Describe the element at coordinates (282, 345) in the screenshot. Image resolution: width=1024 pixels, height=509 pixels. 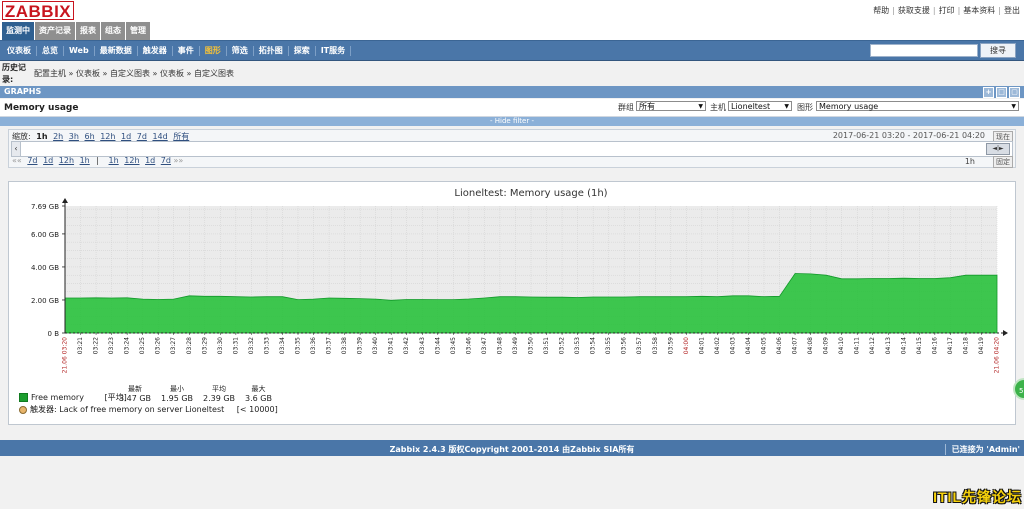
I see `x-tick-label: 03:34` at that location.